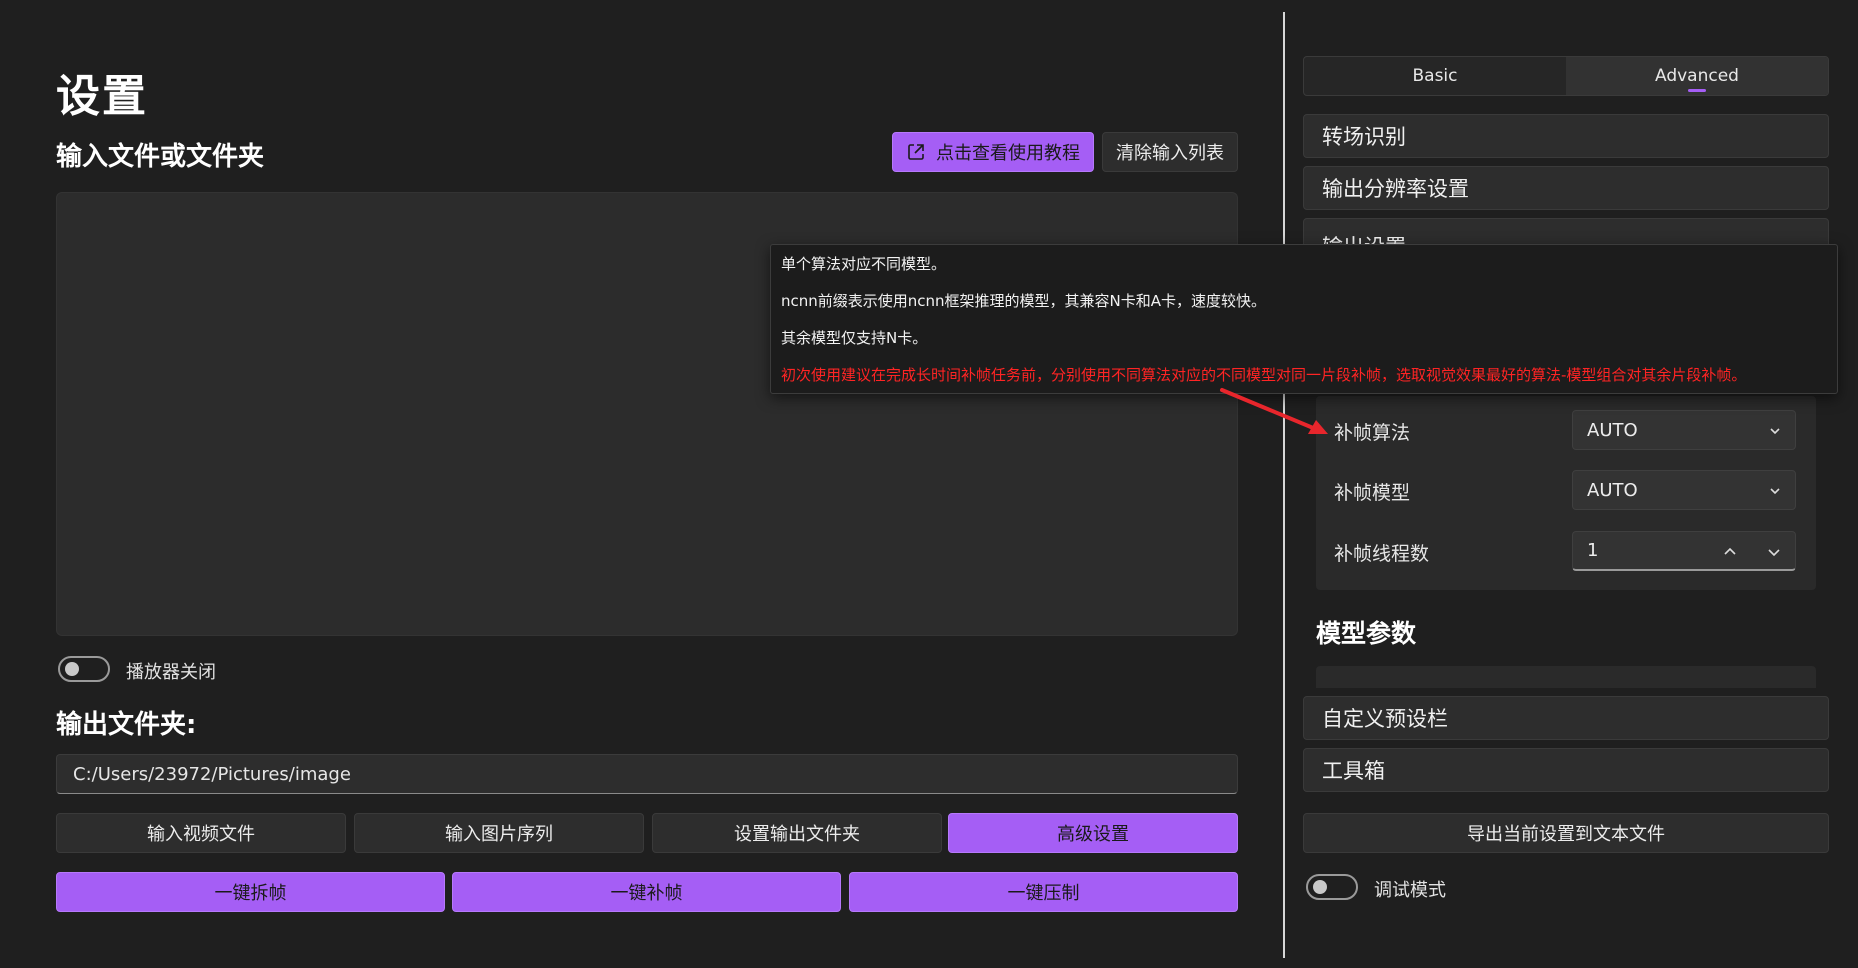 The image size is (1858, 968). What do you see at coordinates (201, 833) in the screenshot?
I see `input-video-button: 输入视频文件` at bounding box center [201, 833].